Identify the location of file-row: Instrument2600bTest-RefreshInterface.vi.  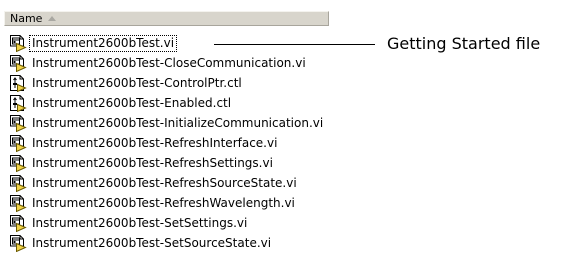
(167, 143).